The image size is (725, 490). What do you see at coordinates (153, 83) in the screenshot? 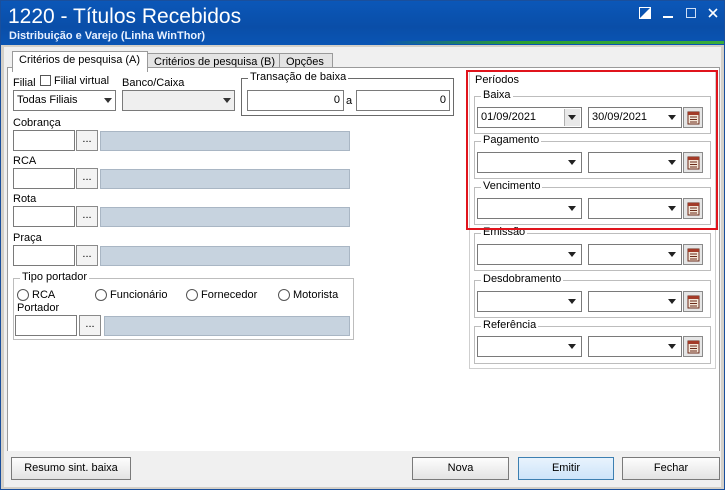
I see `banco-caixa-label: Banco/Caixa` at bounding box center [153, 83].